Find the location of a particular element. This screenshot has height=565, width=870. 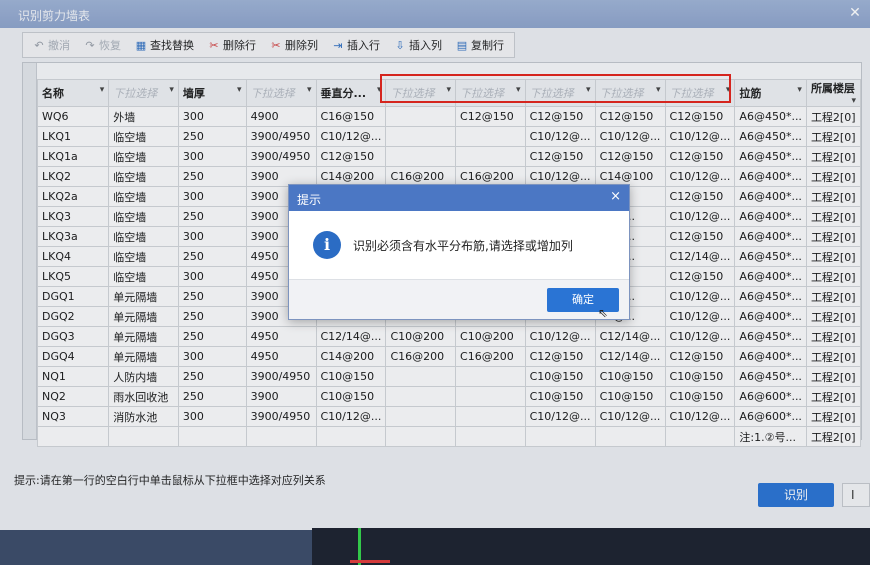

alert-dialog: 提示 × i 识别必须含有水平分布筋,请选择或增加列 确定 is located at coordinates (459, 252).